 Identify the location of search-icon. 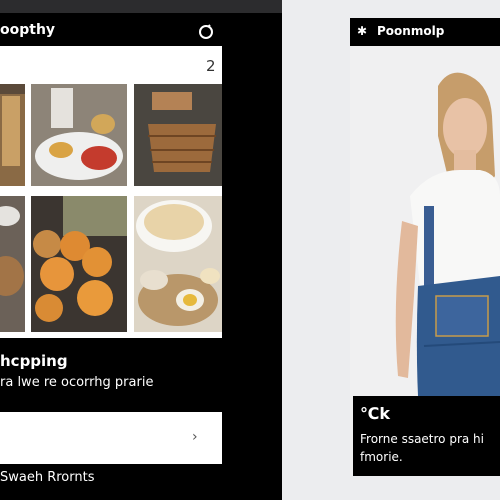
(206, 32).